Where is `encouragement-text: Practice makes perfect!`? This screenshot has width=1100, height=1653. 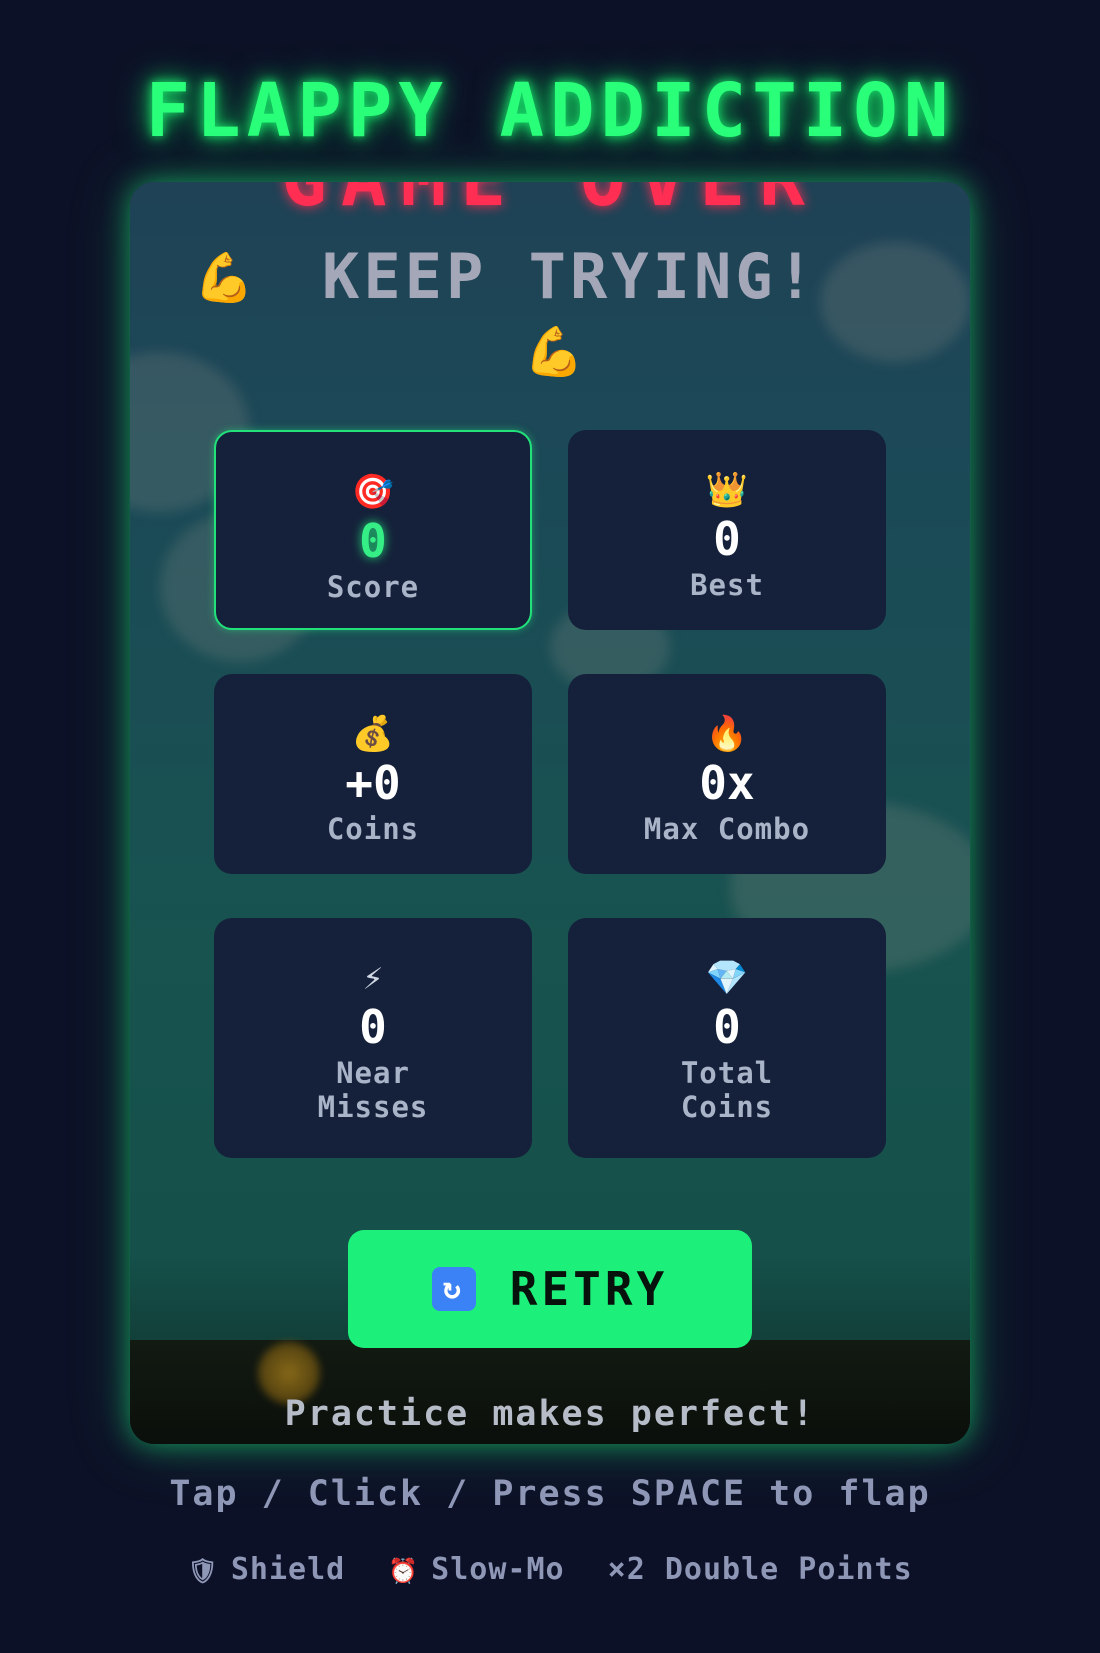
encouragement-text: Practice makes perfect! is located at coordinates (550, 1414).